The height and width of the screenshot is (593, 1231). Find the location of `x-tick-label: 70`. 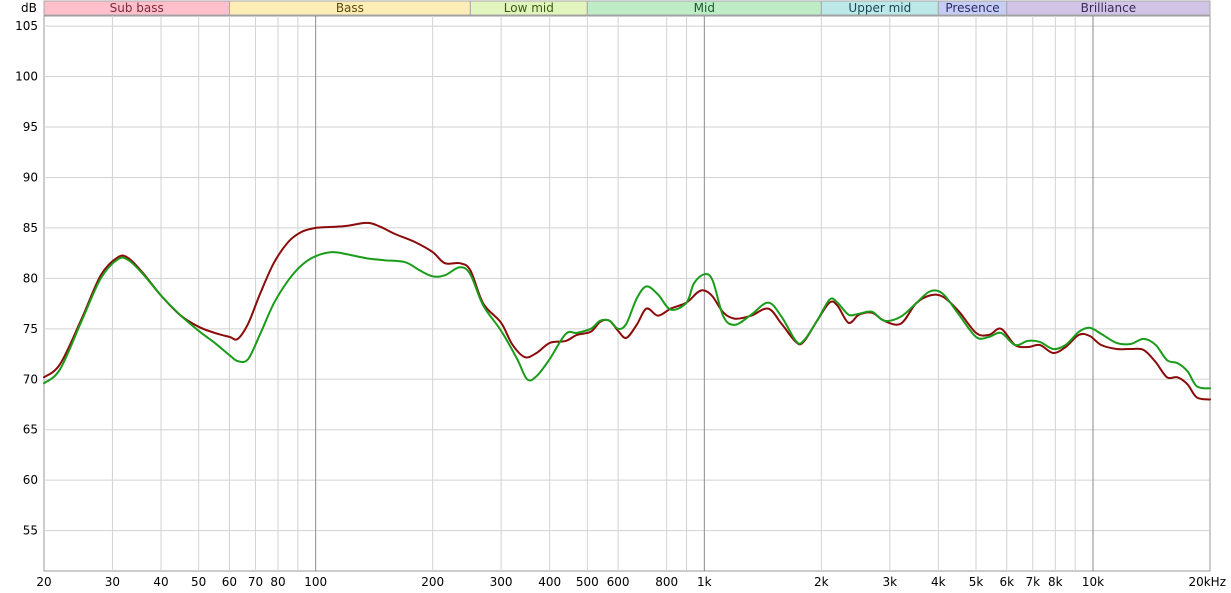

x-tick-label: 70 is located at coordinates (255, 582).